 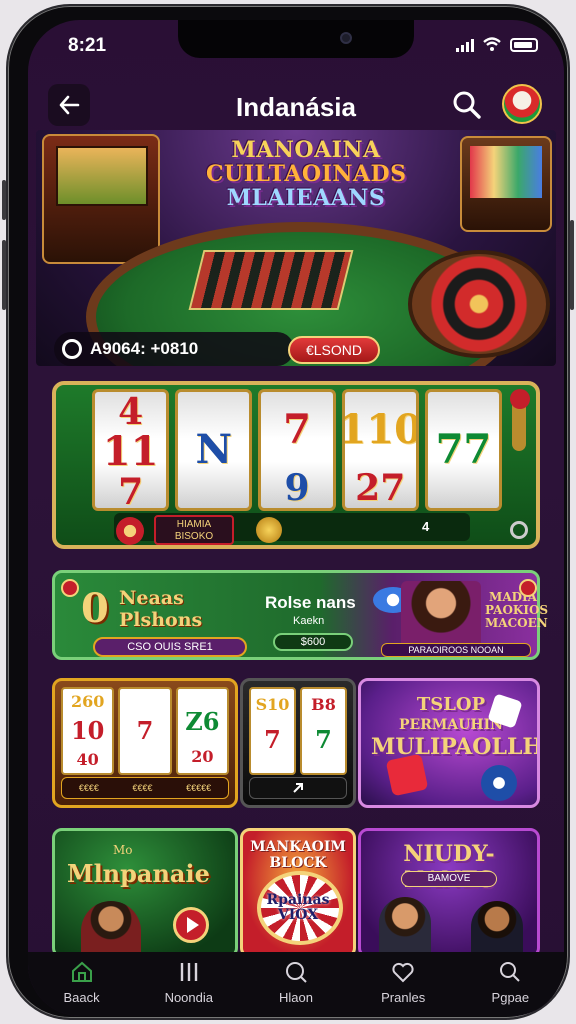 I want to click on tab-noondia: Noondia, so click(x=189, y=988).